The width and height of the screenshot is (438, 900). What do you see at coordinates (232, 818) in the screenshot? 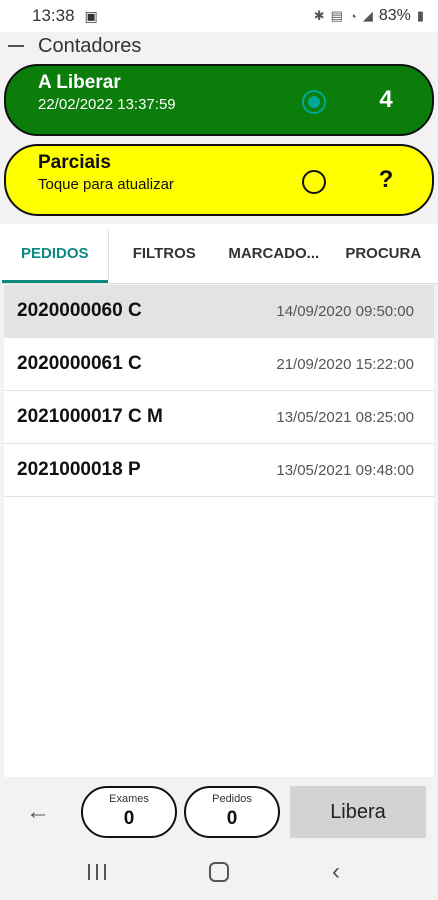
I see `pedidos-value: 0` at bounding box center [232, 818].